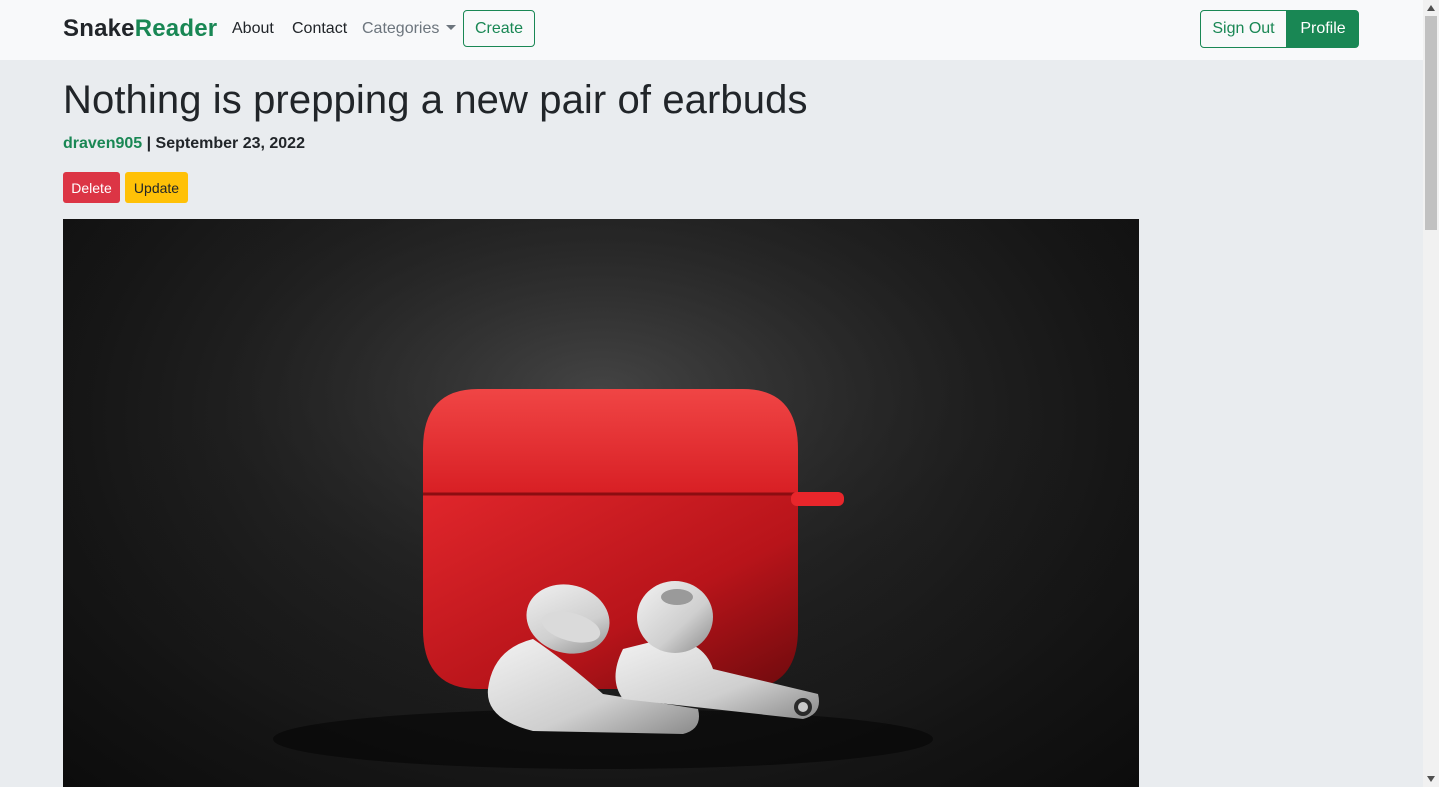 This screenshot has width=1439, height=787. What do you see at coordinates (499, 28) in the screenshot?
I see `create-button: Create` at bounding box center [499, 28].